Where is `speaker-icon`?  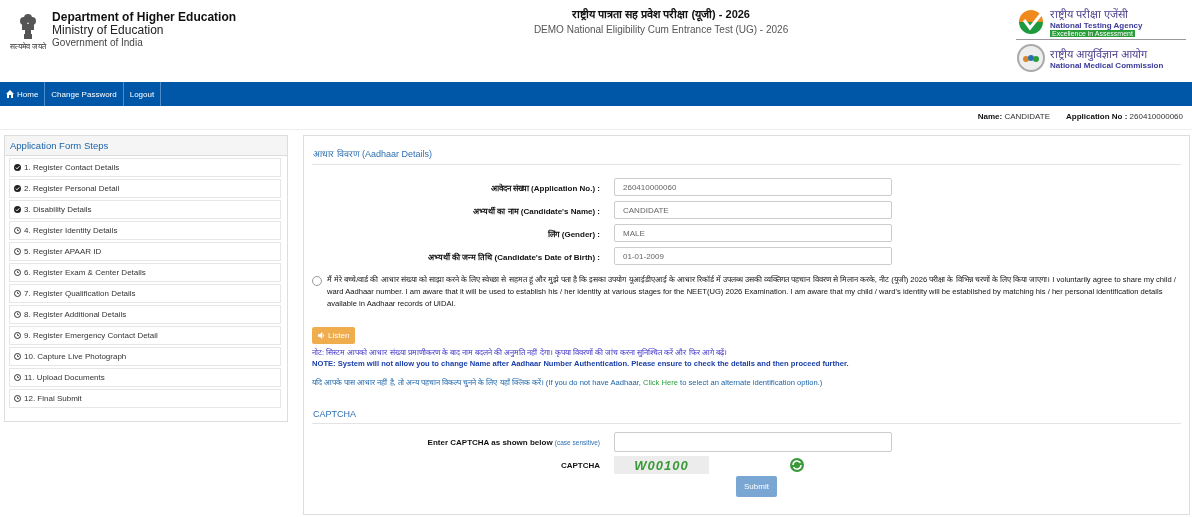
speaker-icon is located at coordinates (321, 335).